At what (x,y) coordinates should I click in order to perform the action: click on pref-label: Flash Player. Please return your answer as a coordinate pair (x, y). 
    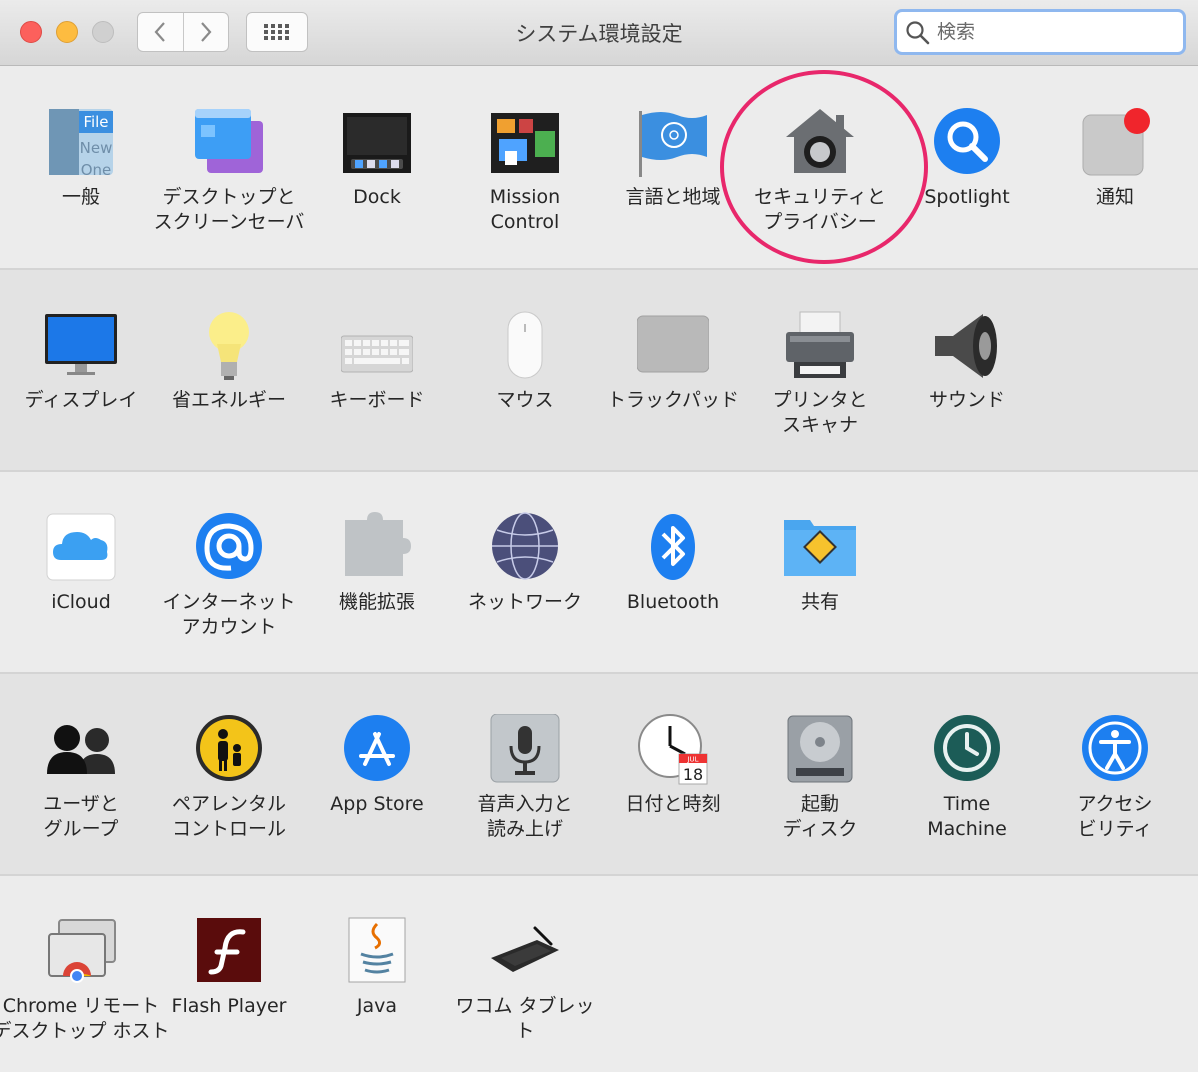
    Looking at the image, I should click on (229, 1006).